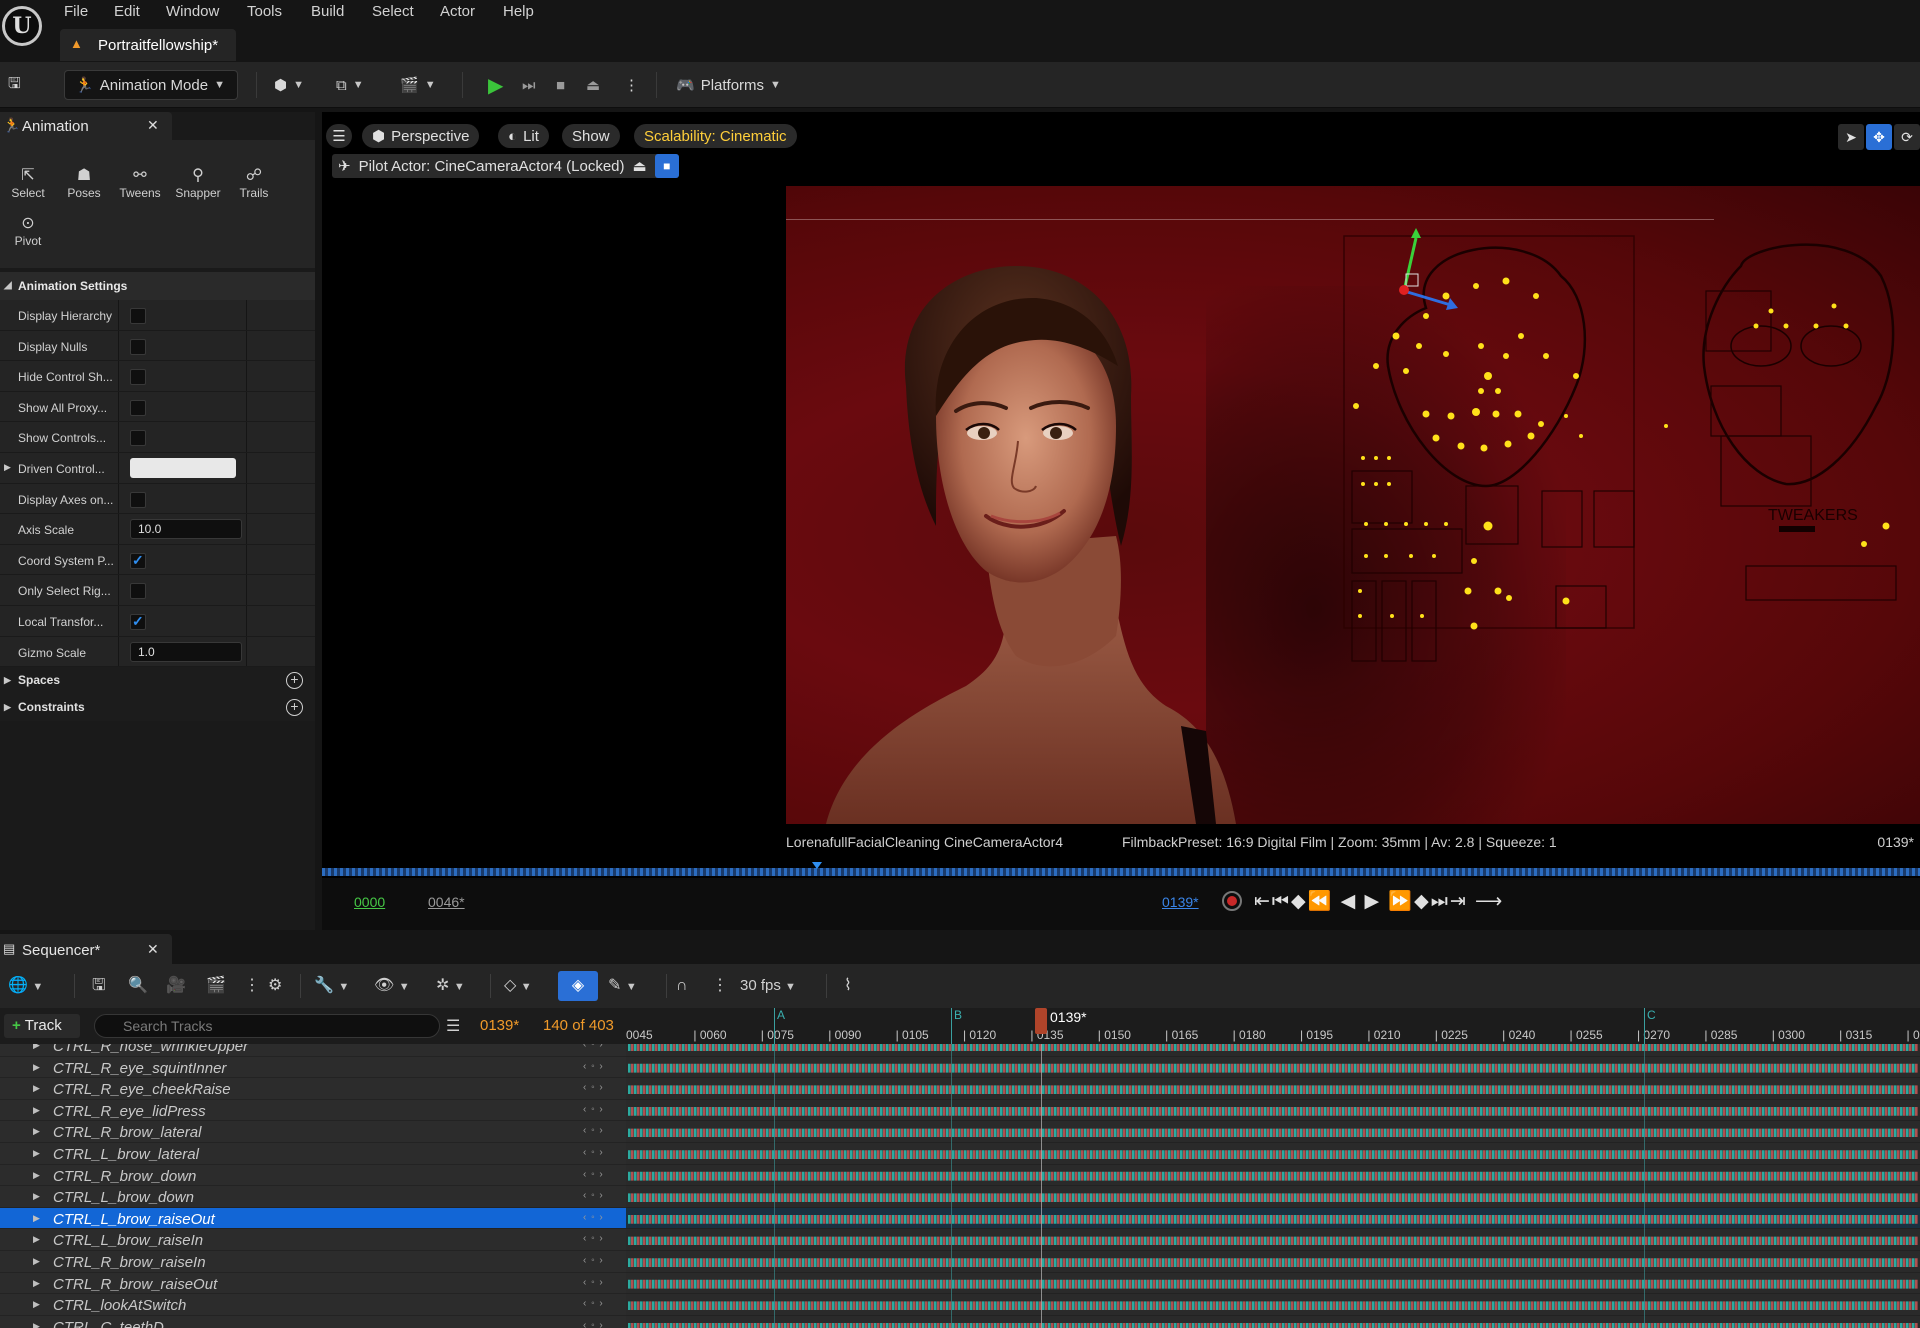  I want to click on group-spaces: ▶ Spaces +, so click(157, 681).